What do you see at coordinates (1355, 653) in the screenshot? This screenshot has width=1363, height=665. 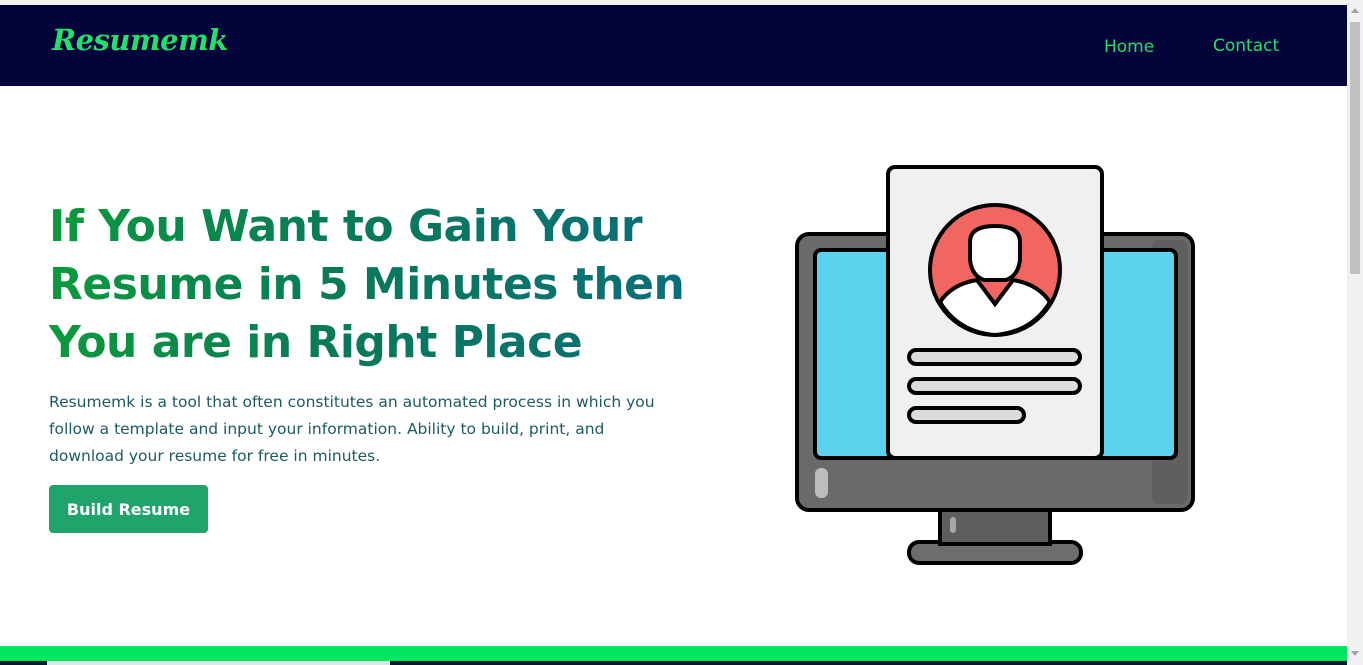 I see `scroll-down-arrow-icon` at bounding box center [1355, 653].